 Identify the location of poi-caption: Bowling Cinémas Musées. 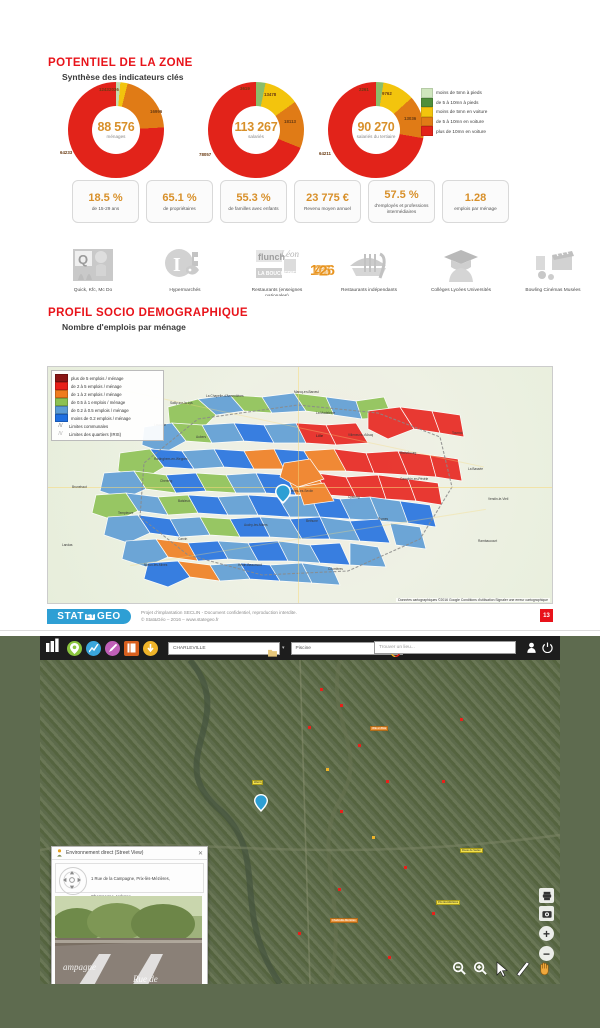
(553, 290).